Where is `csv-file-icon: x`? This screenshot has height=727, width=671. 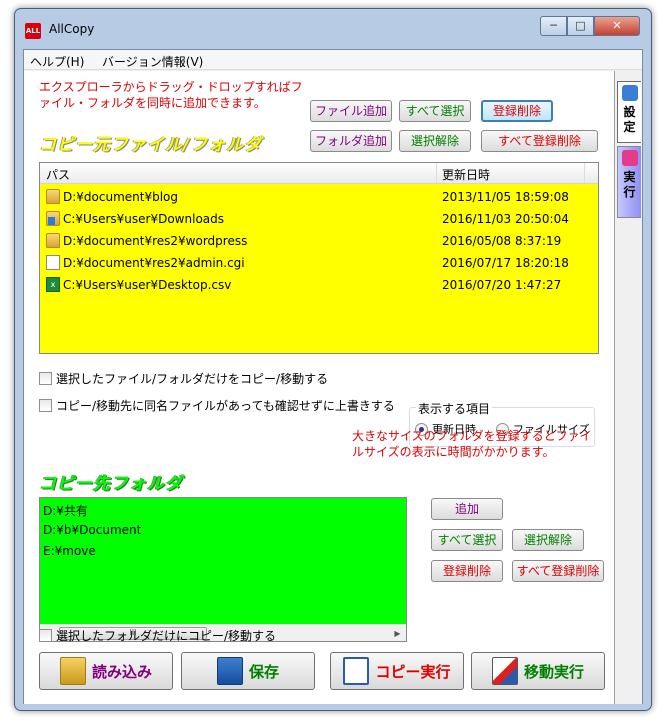
csv-file-icon: x is located at coordinates (53, 284).